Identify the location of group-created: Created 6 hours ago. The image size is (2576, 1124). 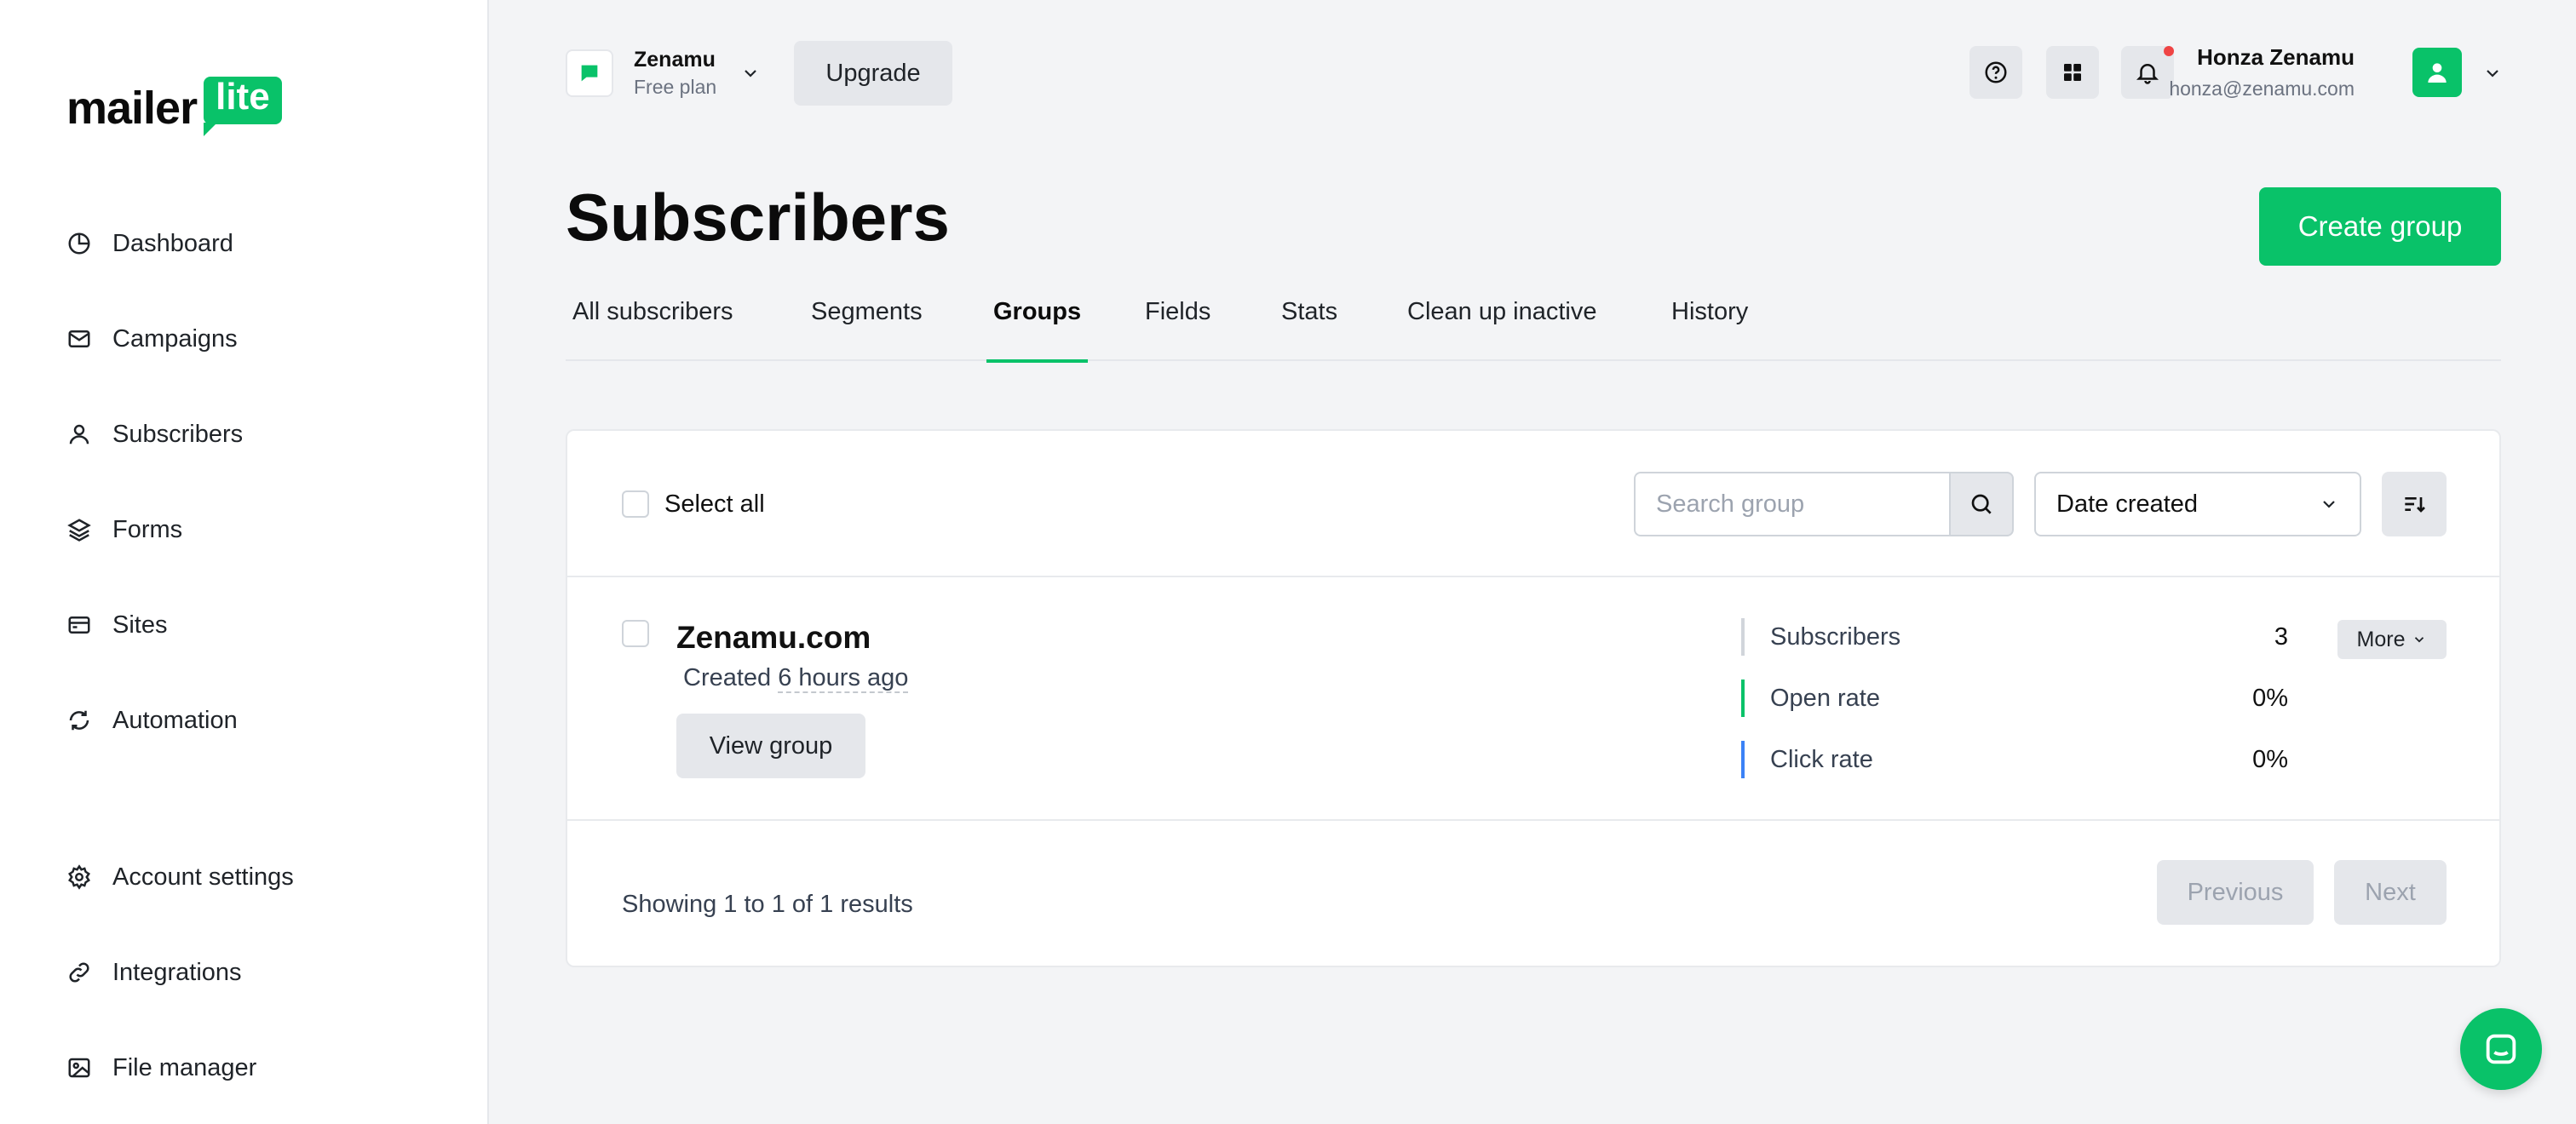
(796, 678).